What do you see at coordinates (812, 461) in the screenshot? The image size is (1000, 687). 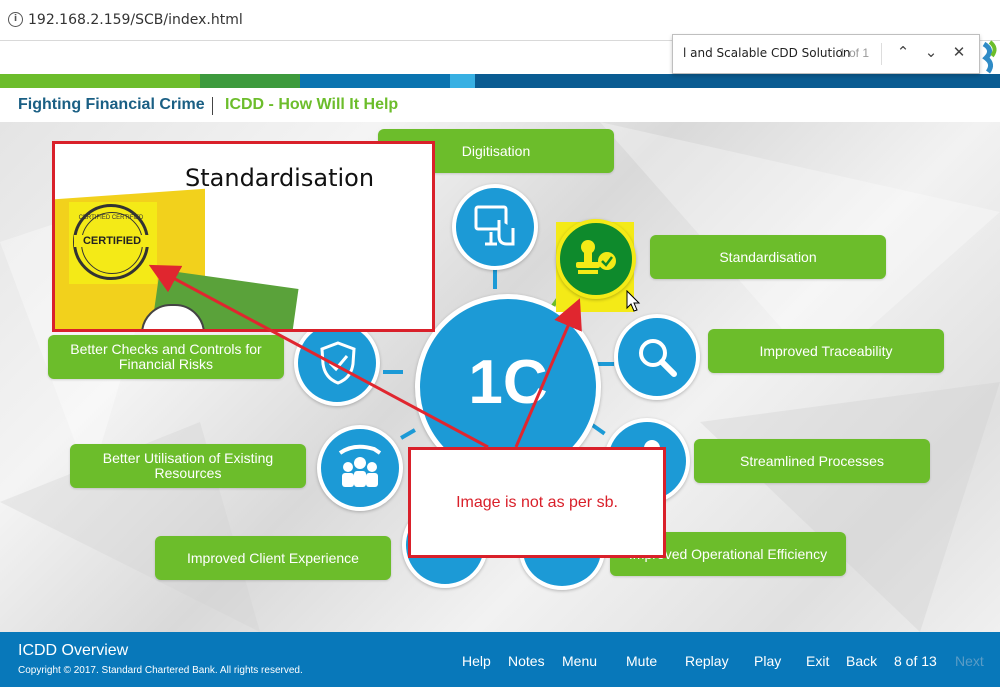 I see `pill-streamlined: Streamlined Processes` at bounding box center [812, 461].